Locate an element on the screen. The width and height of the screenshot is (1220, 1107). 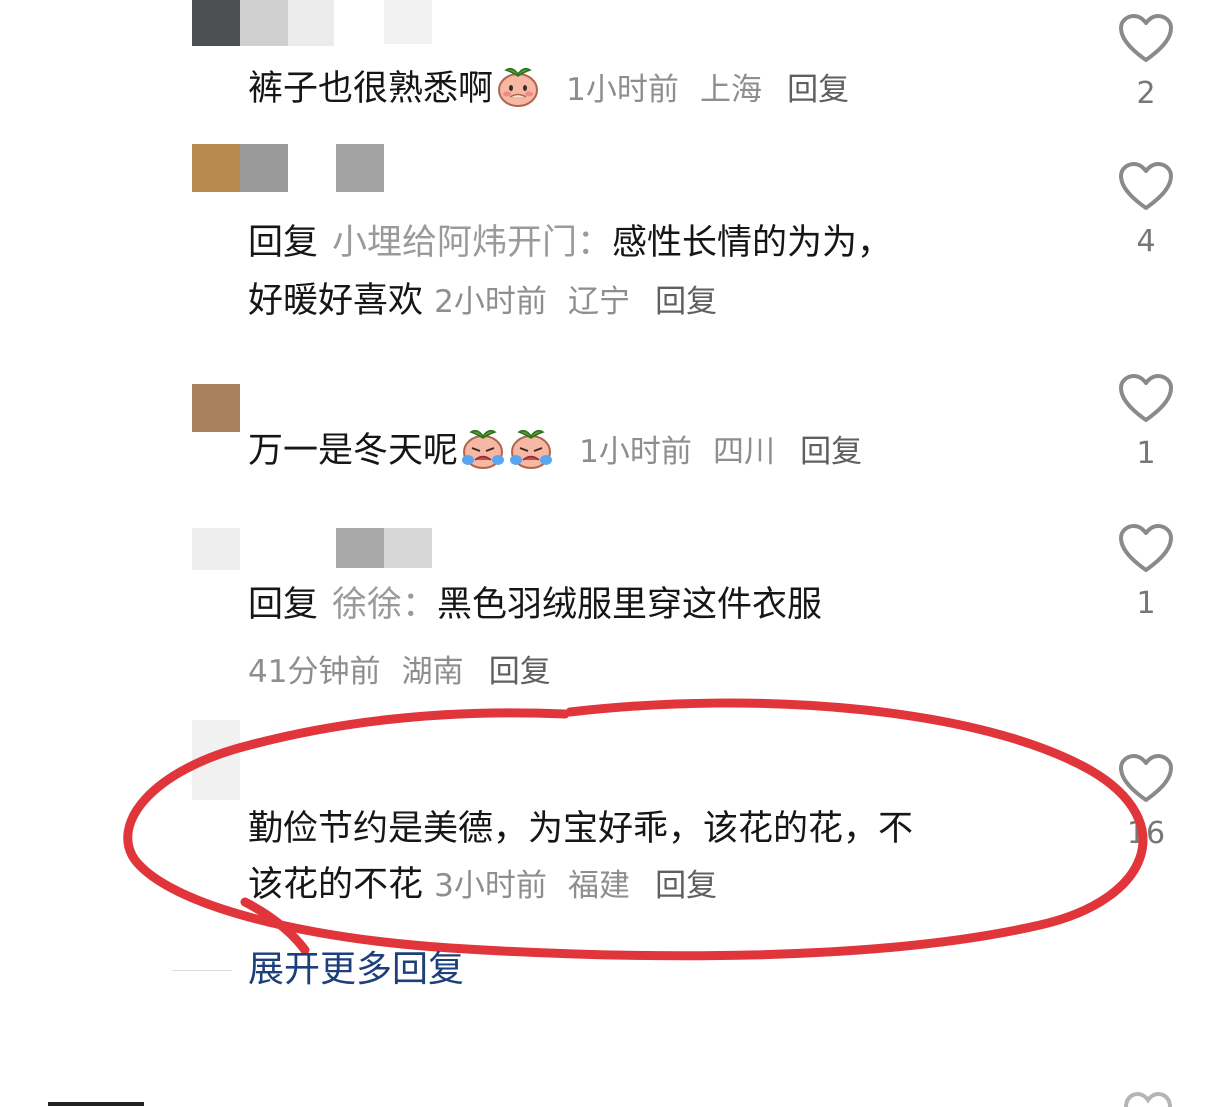
expand-more-replies-link: 展开更多回复 is located at coordinates (356, 970).